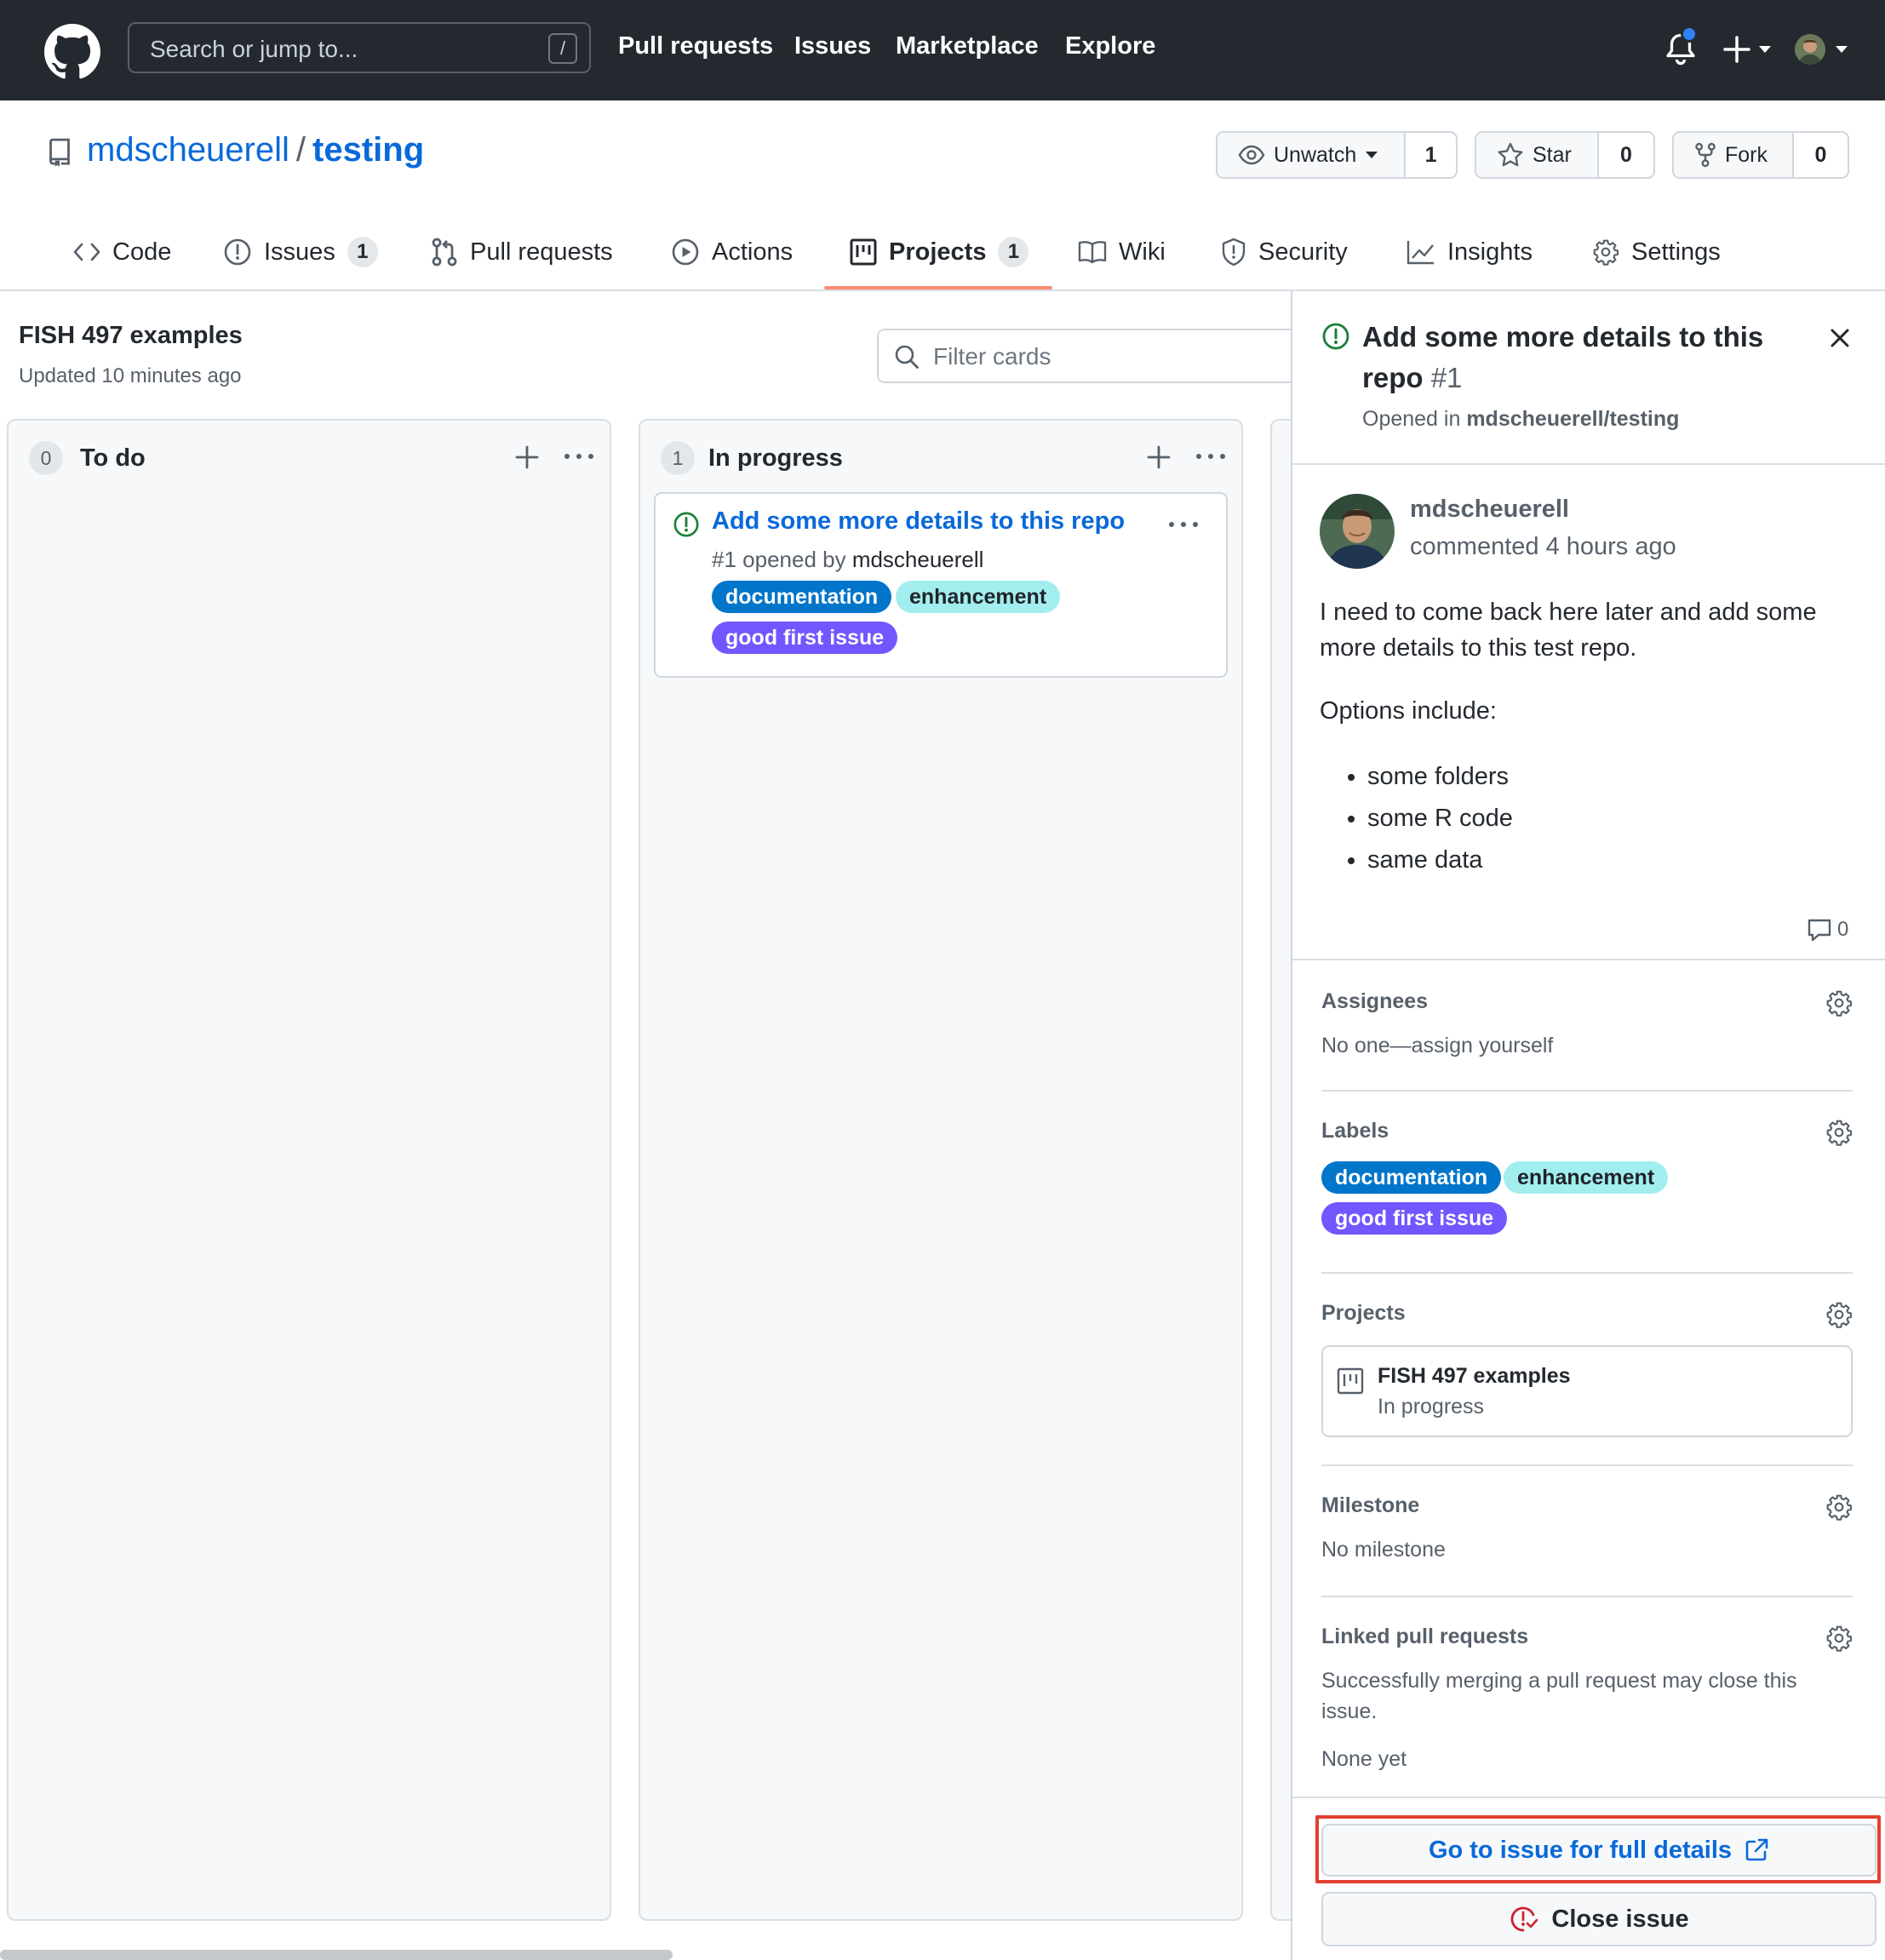 The height and width of the screenshot is (1960, 1885). I want to click on tab-code: Code, so click(122, 252).